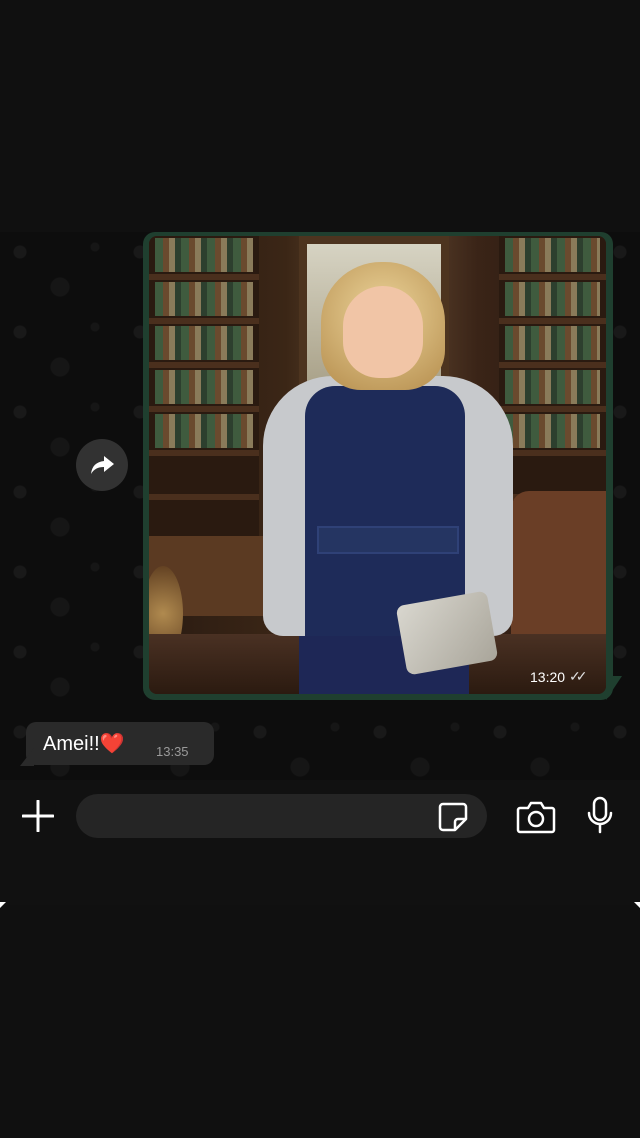 The image size is (640, 1138). I want to click on microphone-button, so click(600, 815).